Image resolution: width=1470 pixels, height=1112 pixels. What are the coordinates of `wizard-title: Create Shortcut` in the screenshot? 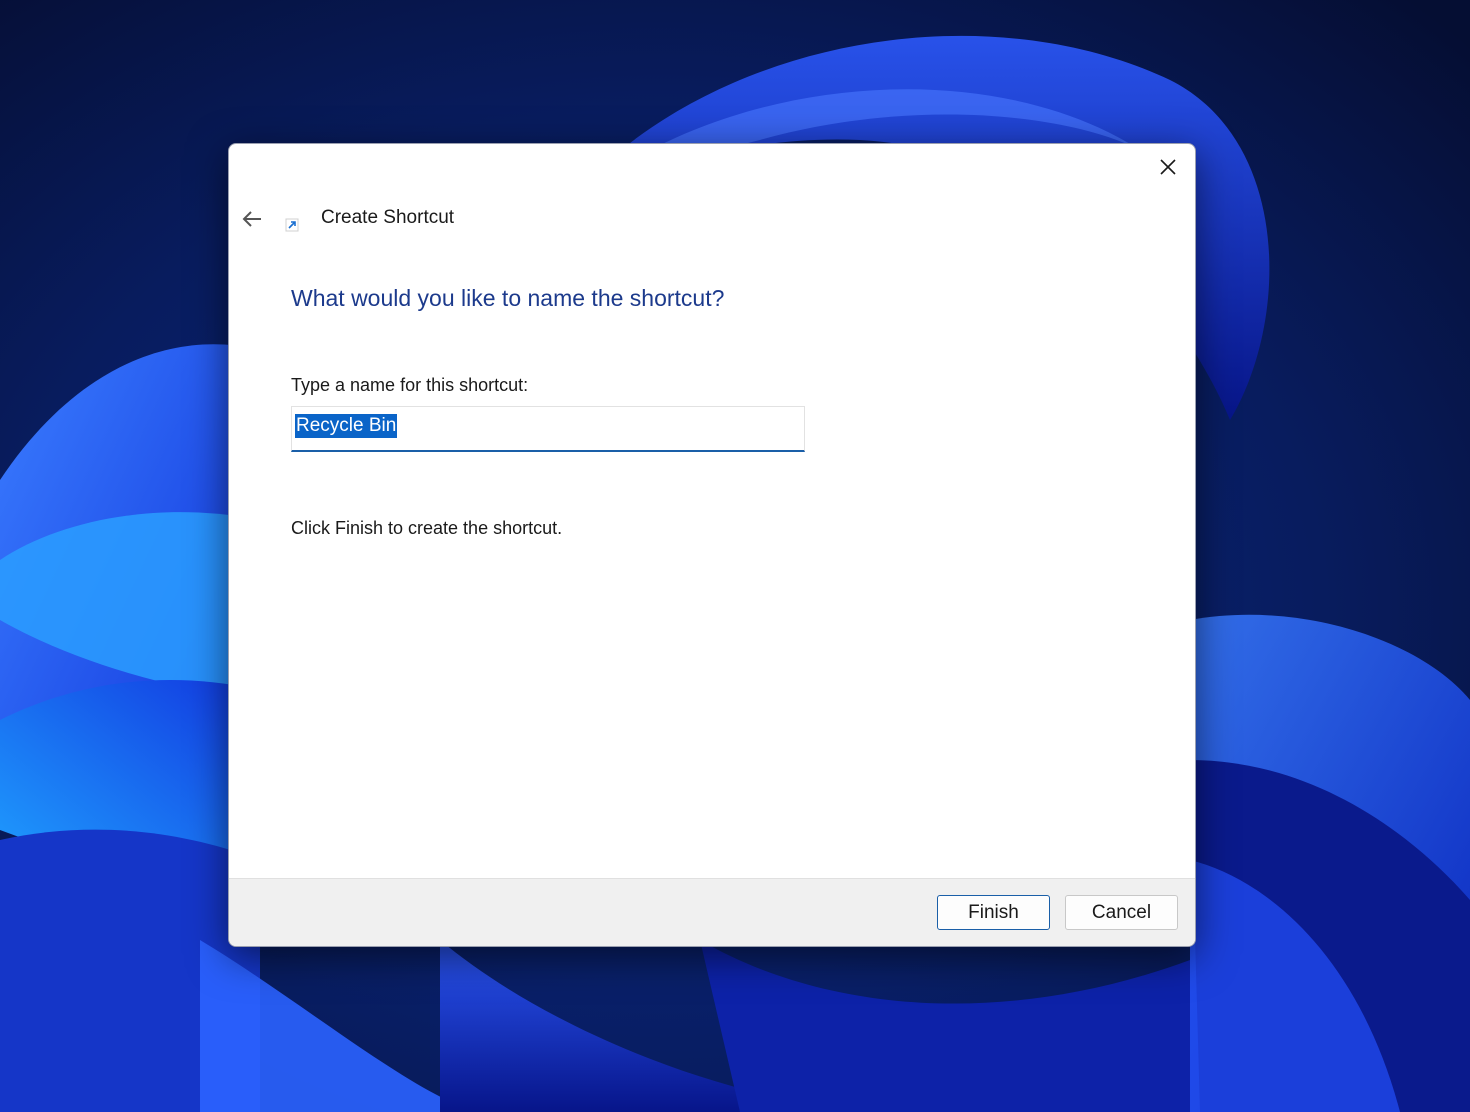 It's located at (388, 217).